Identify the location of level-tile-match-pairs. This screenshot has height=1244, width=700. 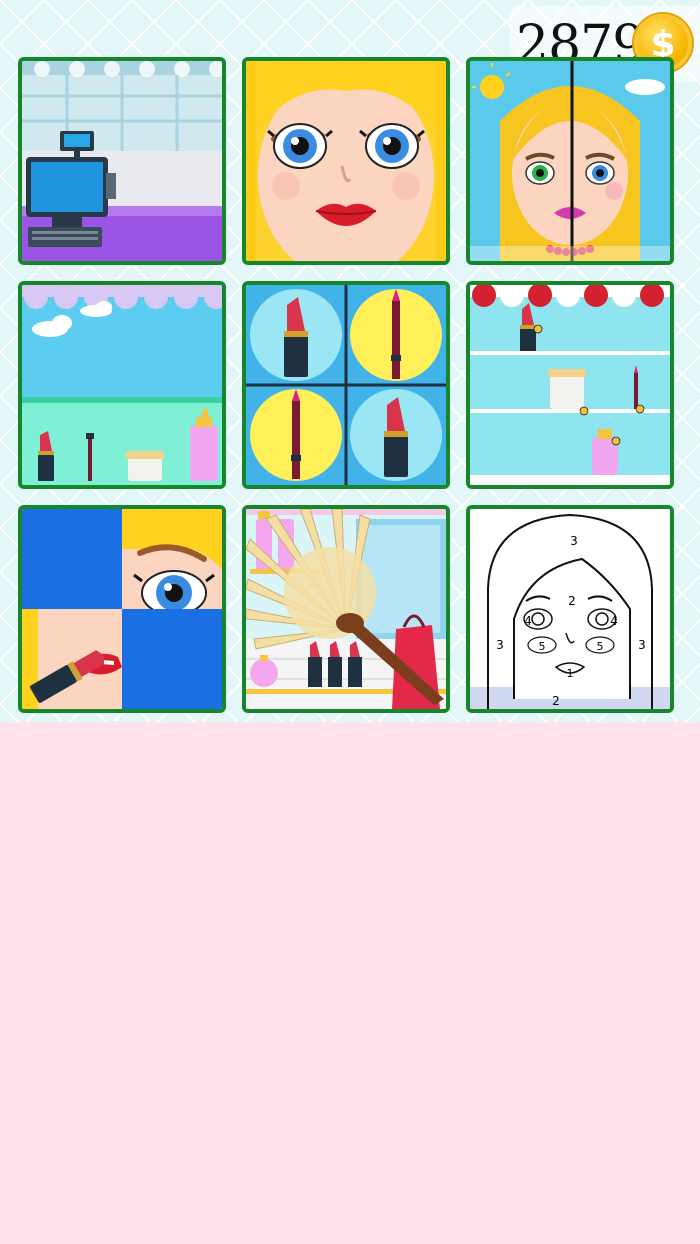
(346, 385).